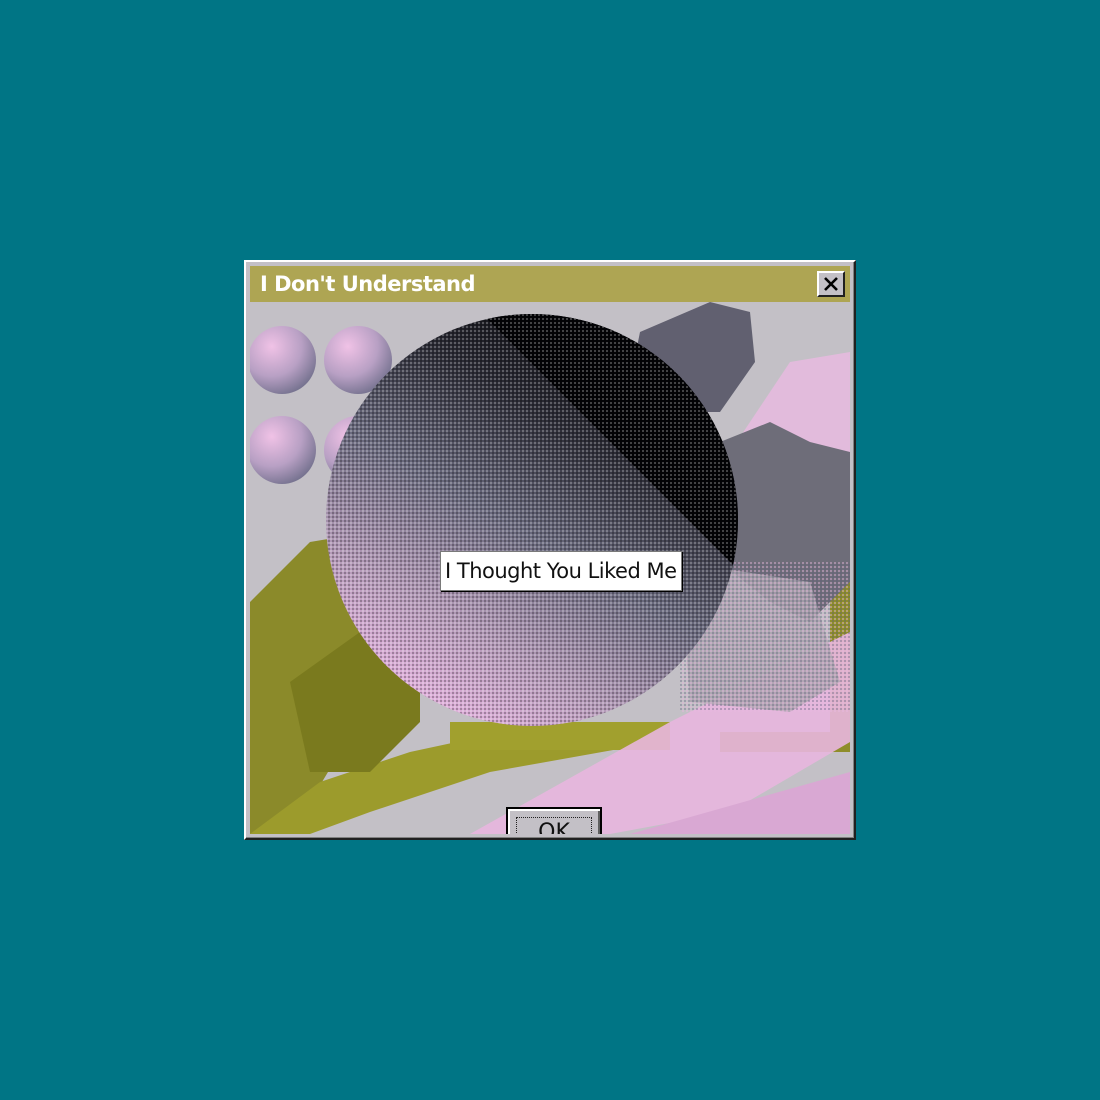 The image size is (1100, 1100). What do you see at coordinates (554, 827) in the screenshot?
I see `ok-button-label: OK` at bounding box center [554, 827].